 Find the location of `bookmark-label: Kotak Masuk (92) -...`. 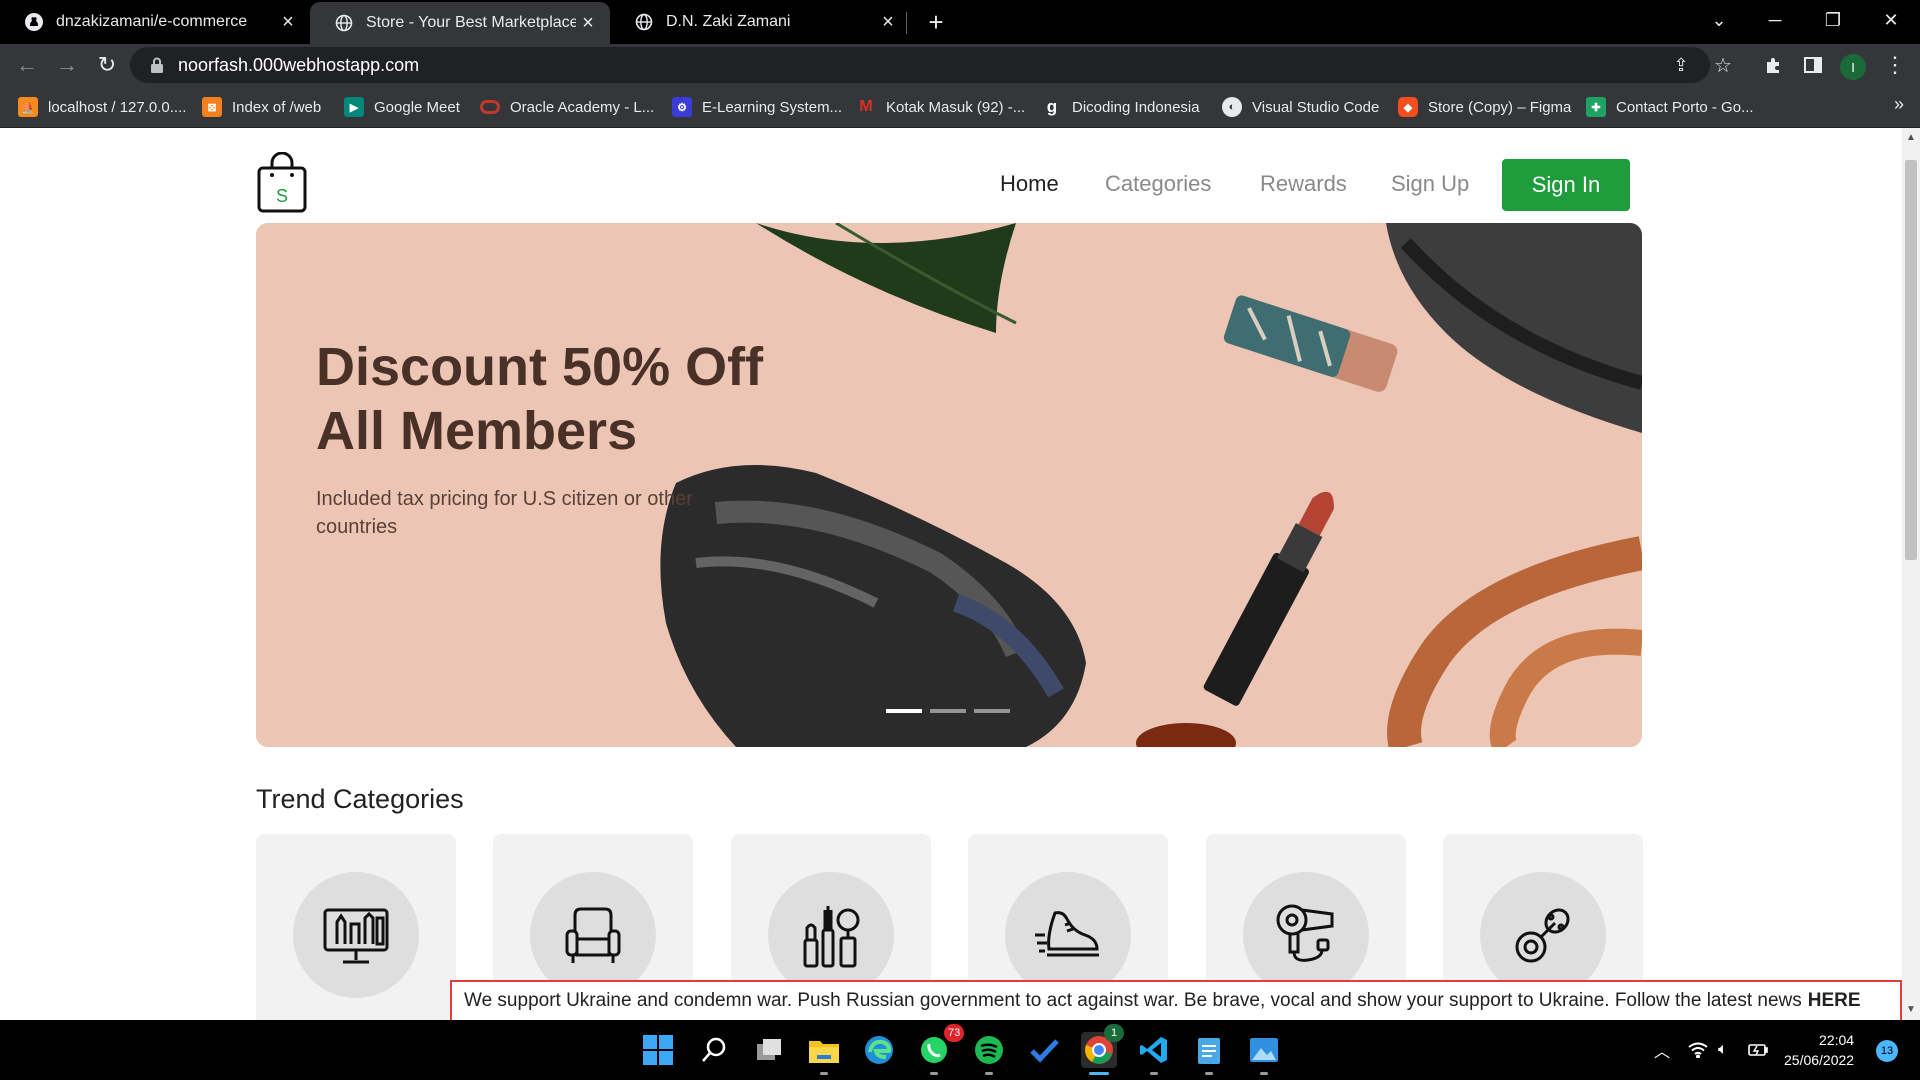

bookmark-label: Kotak Masuk (92) -... is located at coordinates (956, 107).